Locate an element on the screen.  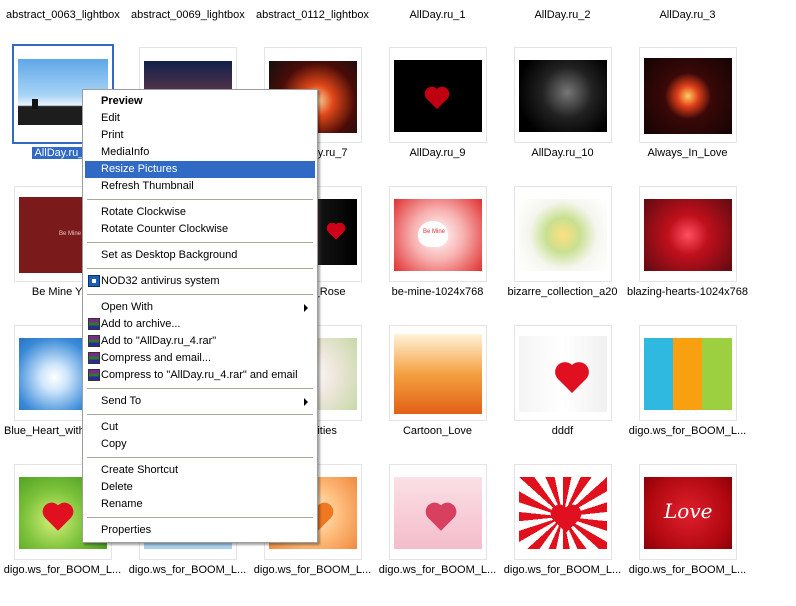
menu-item-print: Print is located at coordinates (200, 135).